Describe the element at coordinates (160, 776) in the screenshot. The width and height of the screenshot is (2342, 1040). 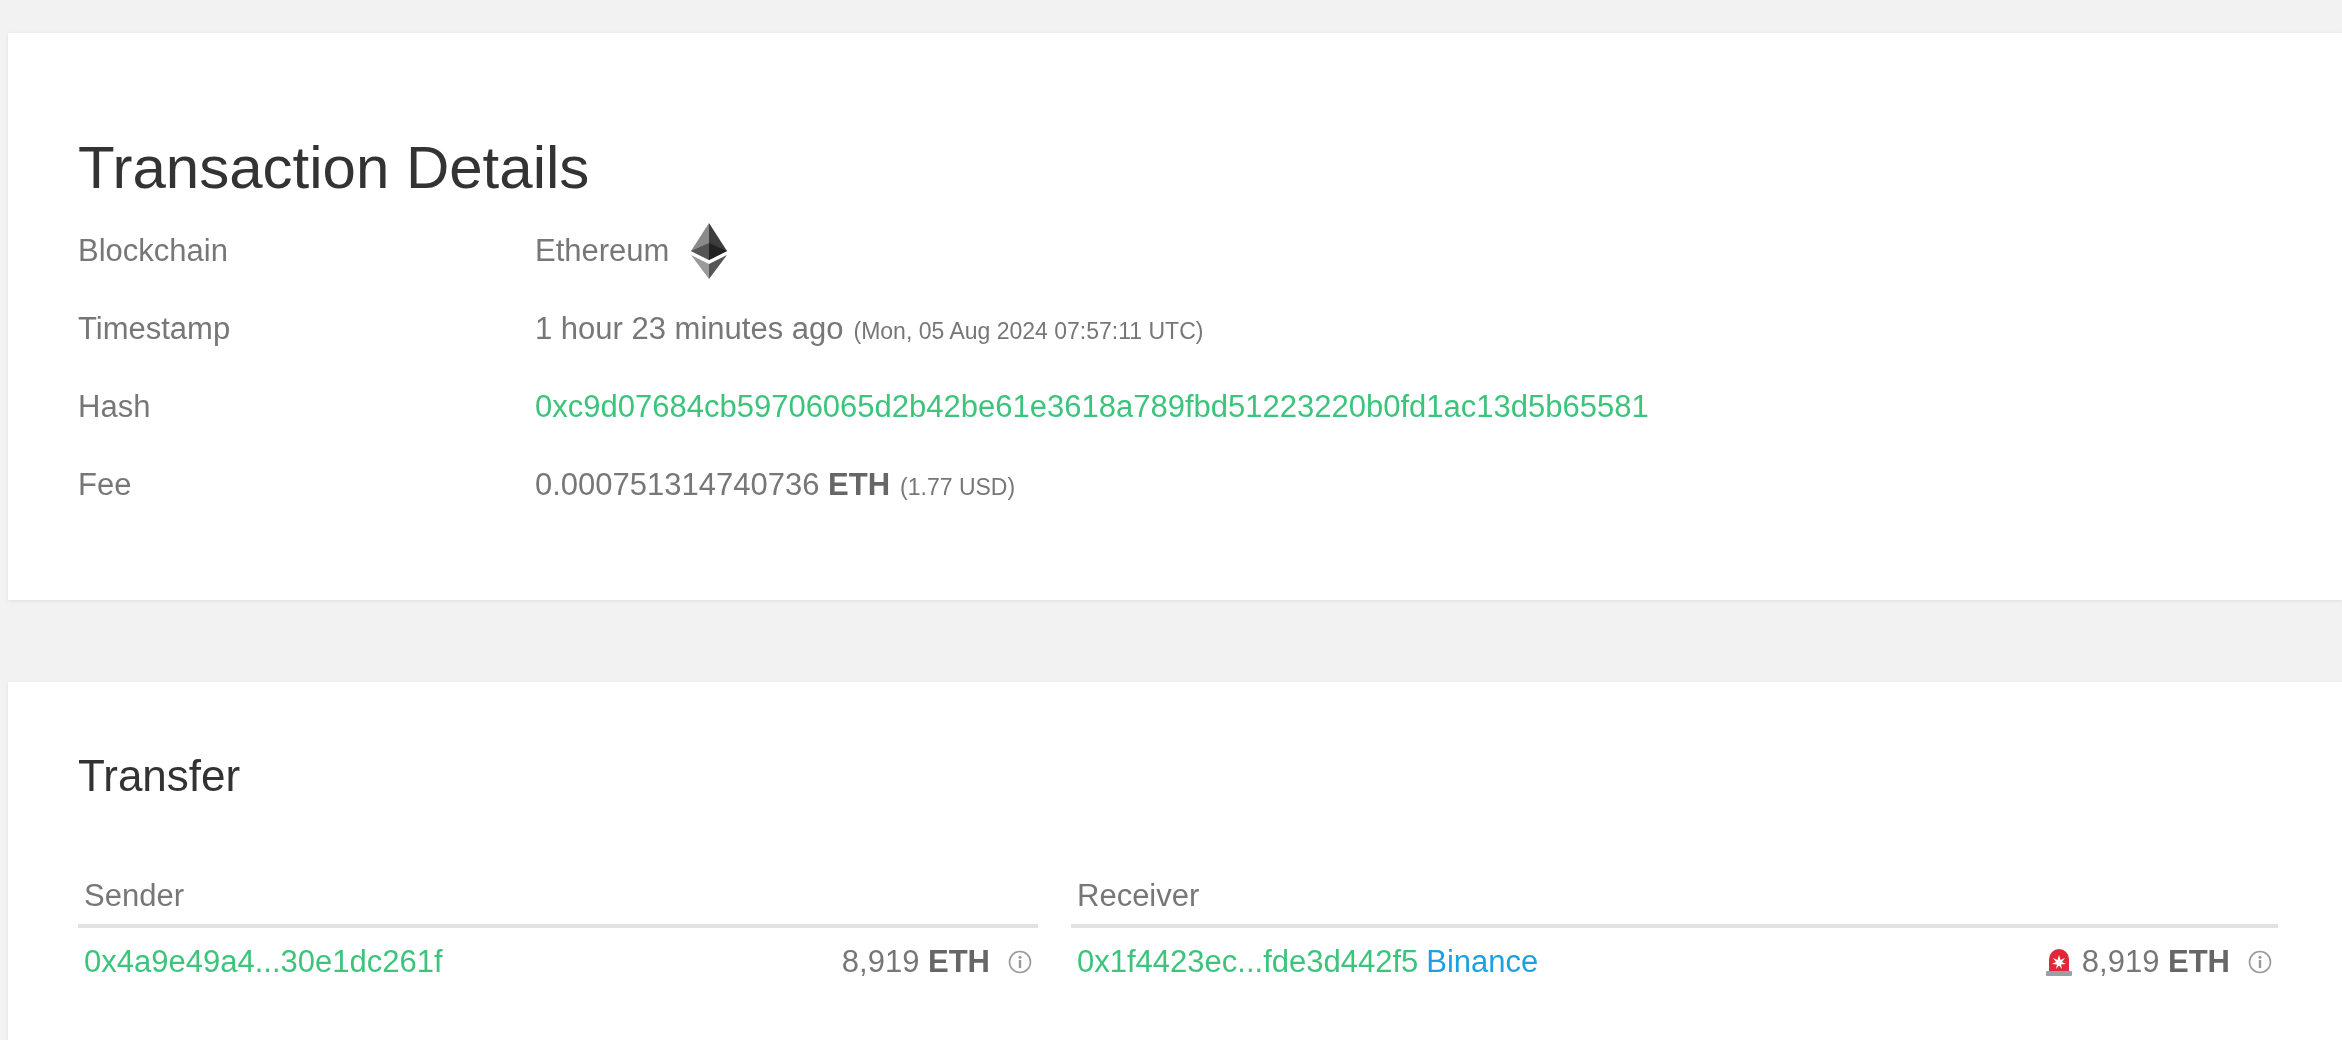
I see `section-title: Transfer` at that location.